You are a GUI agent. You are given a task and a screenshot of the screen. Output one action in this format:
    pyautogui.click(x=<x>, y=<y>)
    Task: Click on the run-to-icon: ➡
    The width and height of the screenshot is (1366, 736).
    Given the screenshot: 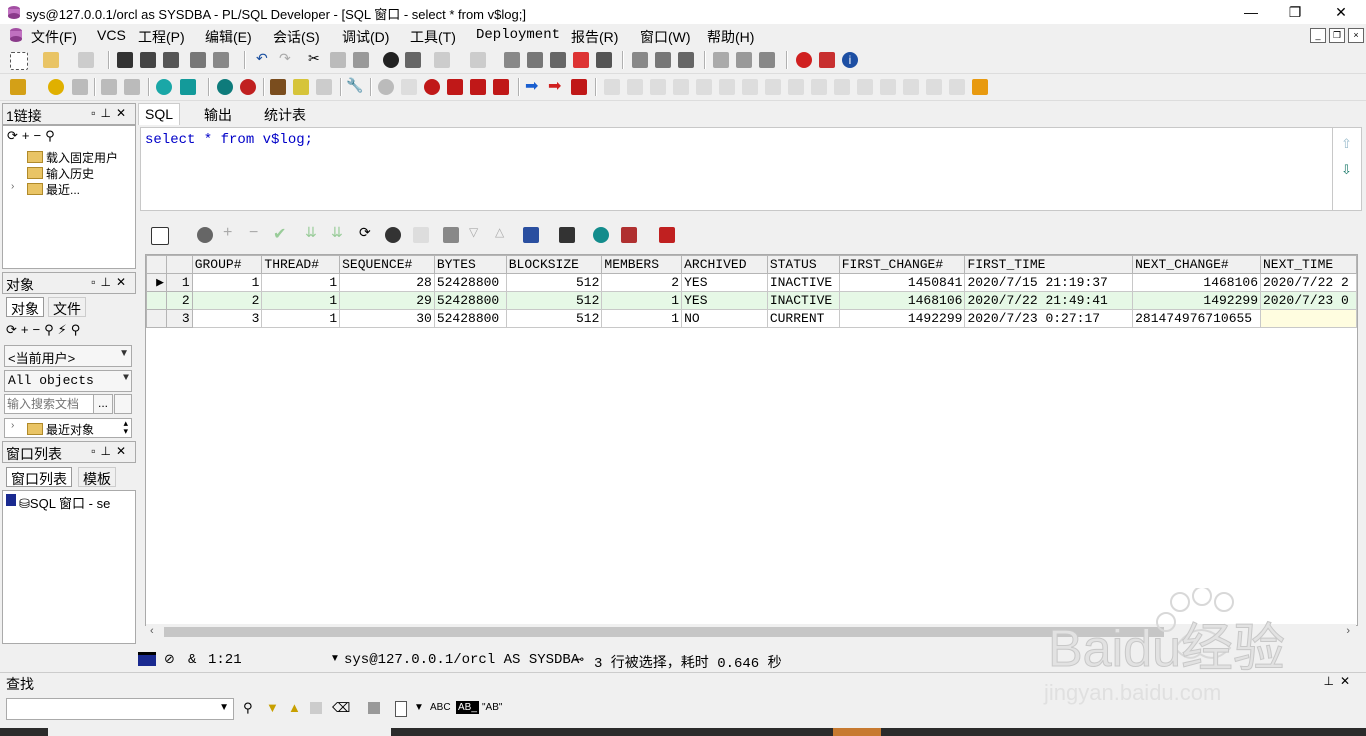 What is the action you would take?
    pyautogui.click(x=556, y=85)
    